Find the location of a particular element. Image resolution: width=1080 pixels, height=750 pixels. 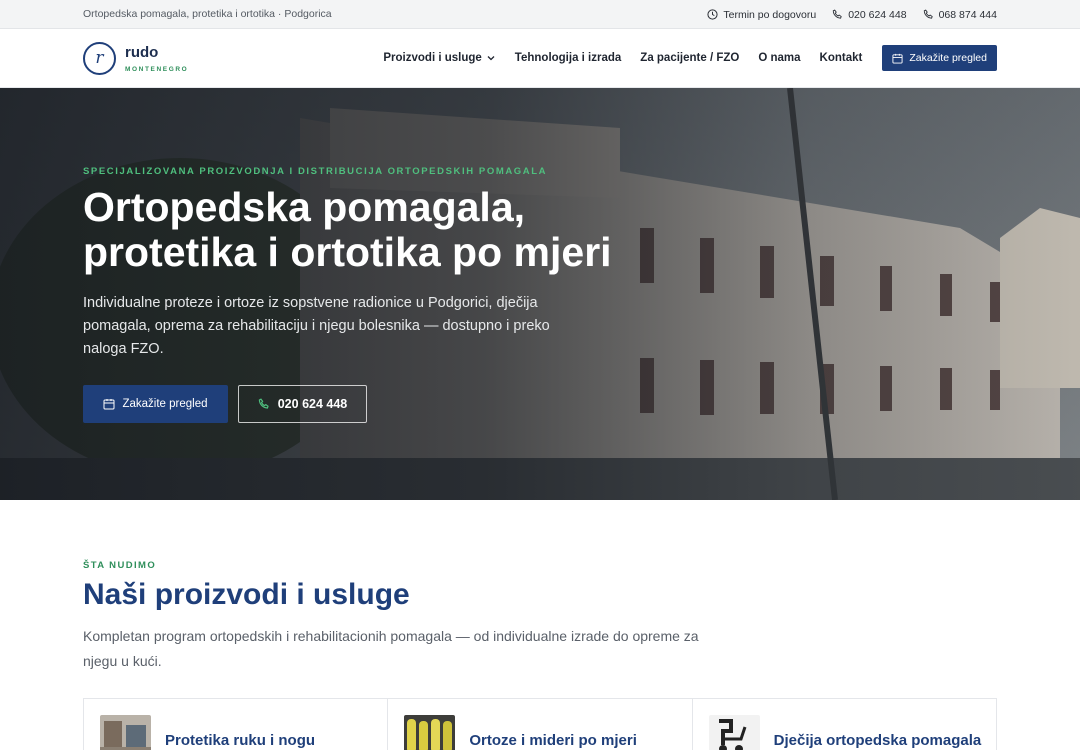

orthoses-image is located at coordinates (430, 732).